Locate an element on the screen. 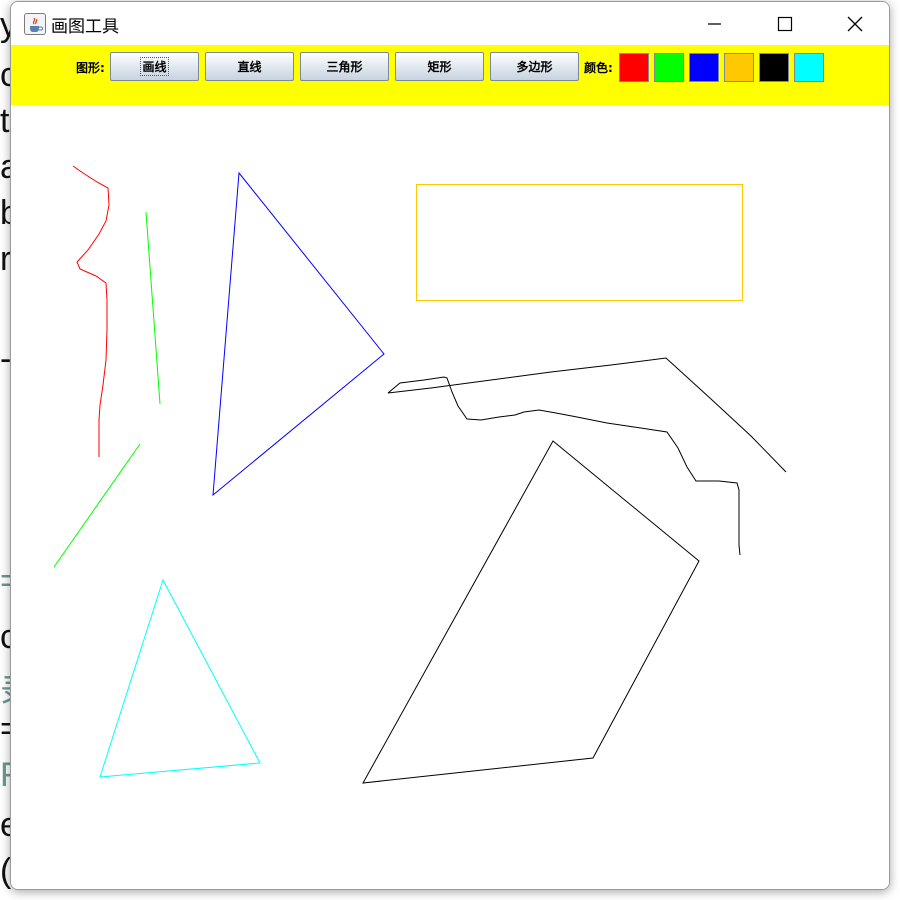  freehand-button-label: 画线 is located at coordinates (154, 66).